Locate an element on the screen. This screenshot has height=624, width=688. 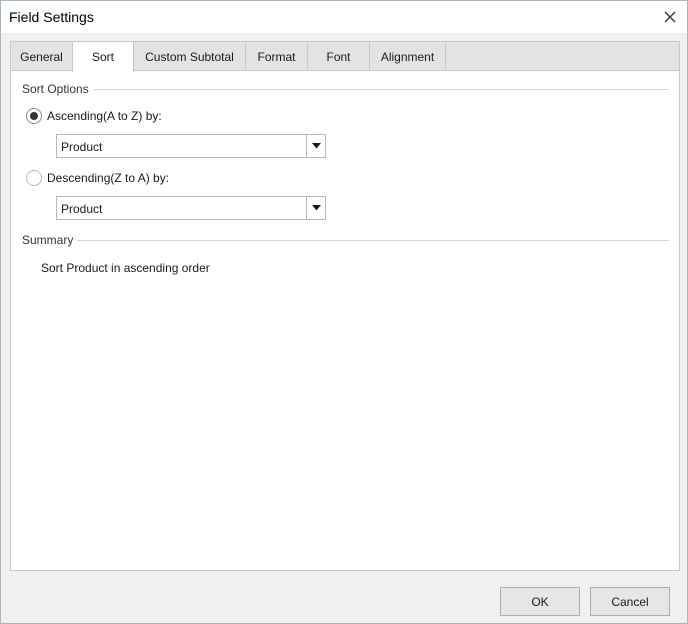
tab-label: Format is located at coordinates (276, 56).